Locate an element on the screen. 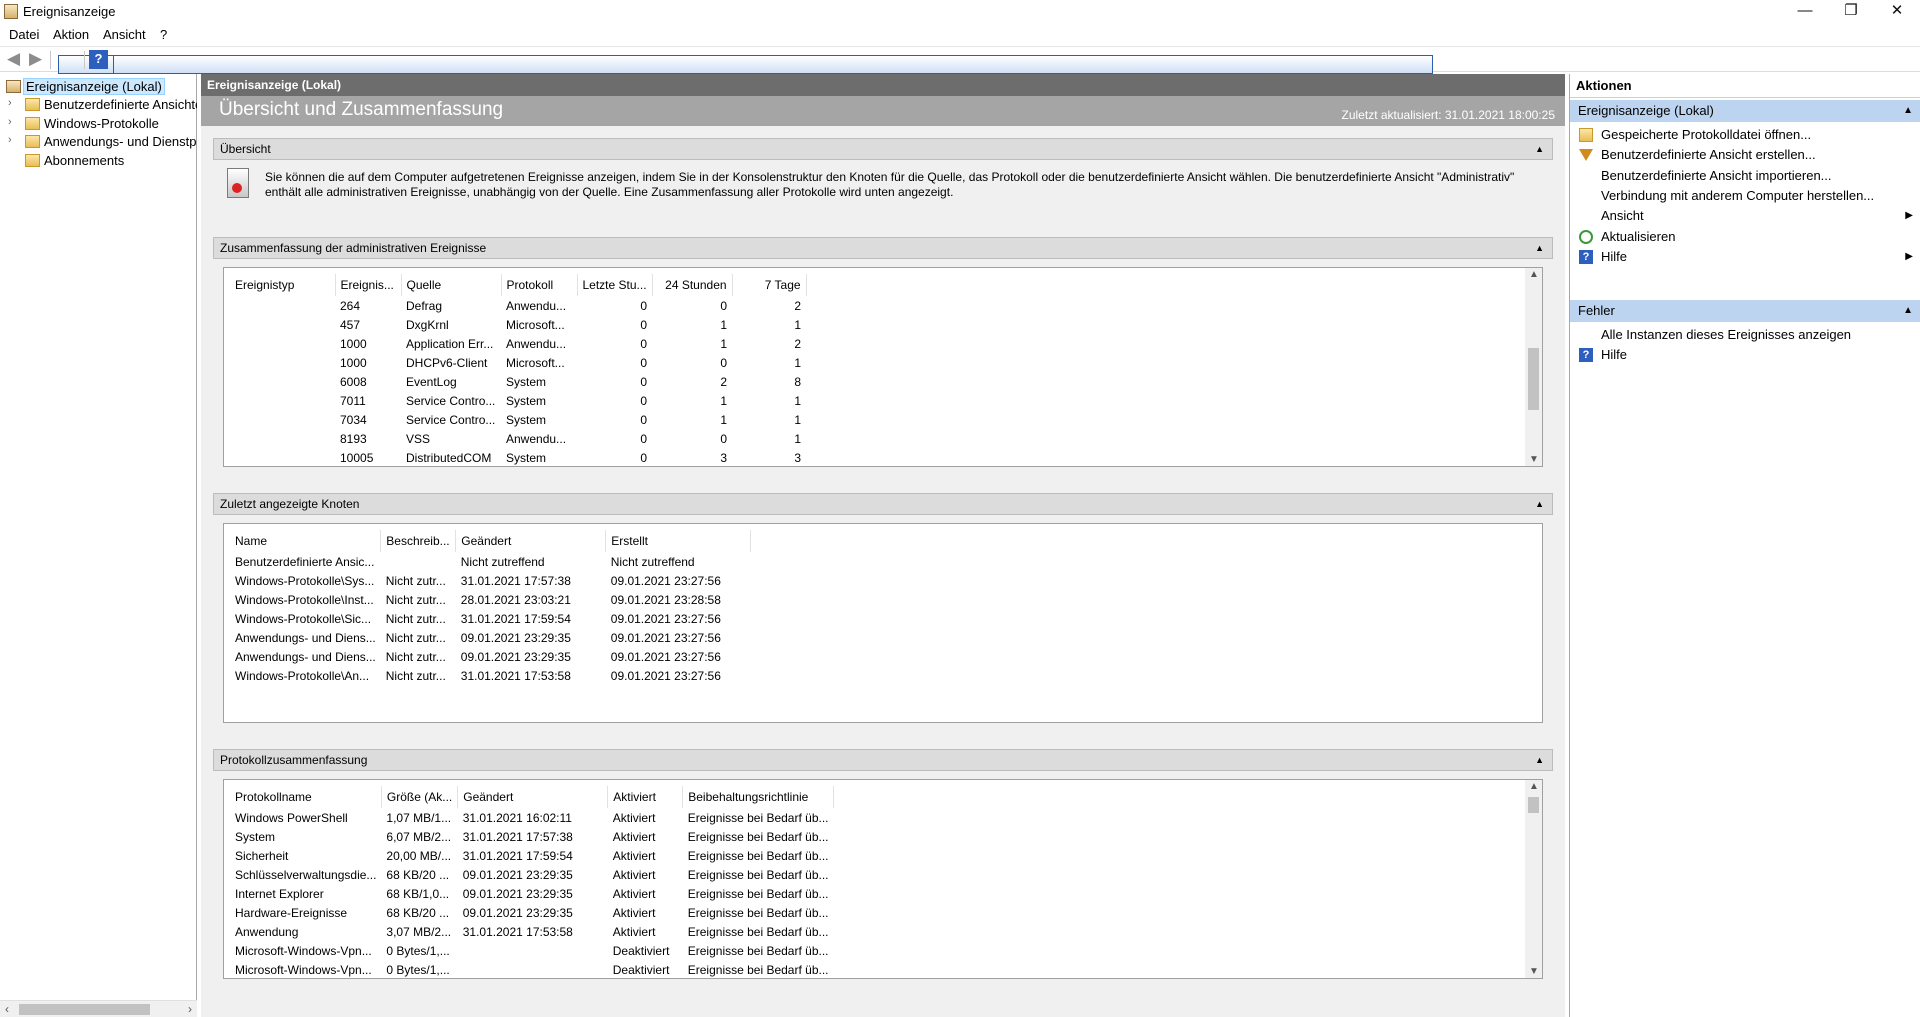 The image size is (1920, 1017). scroll-left-icon: ‹ is located at coordinates (7, 1009).